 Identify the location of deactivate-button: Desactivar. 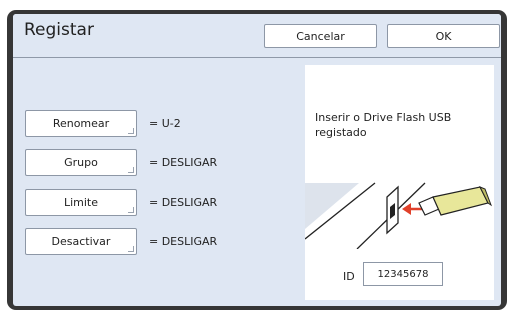
(81, 241).